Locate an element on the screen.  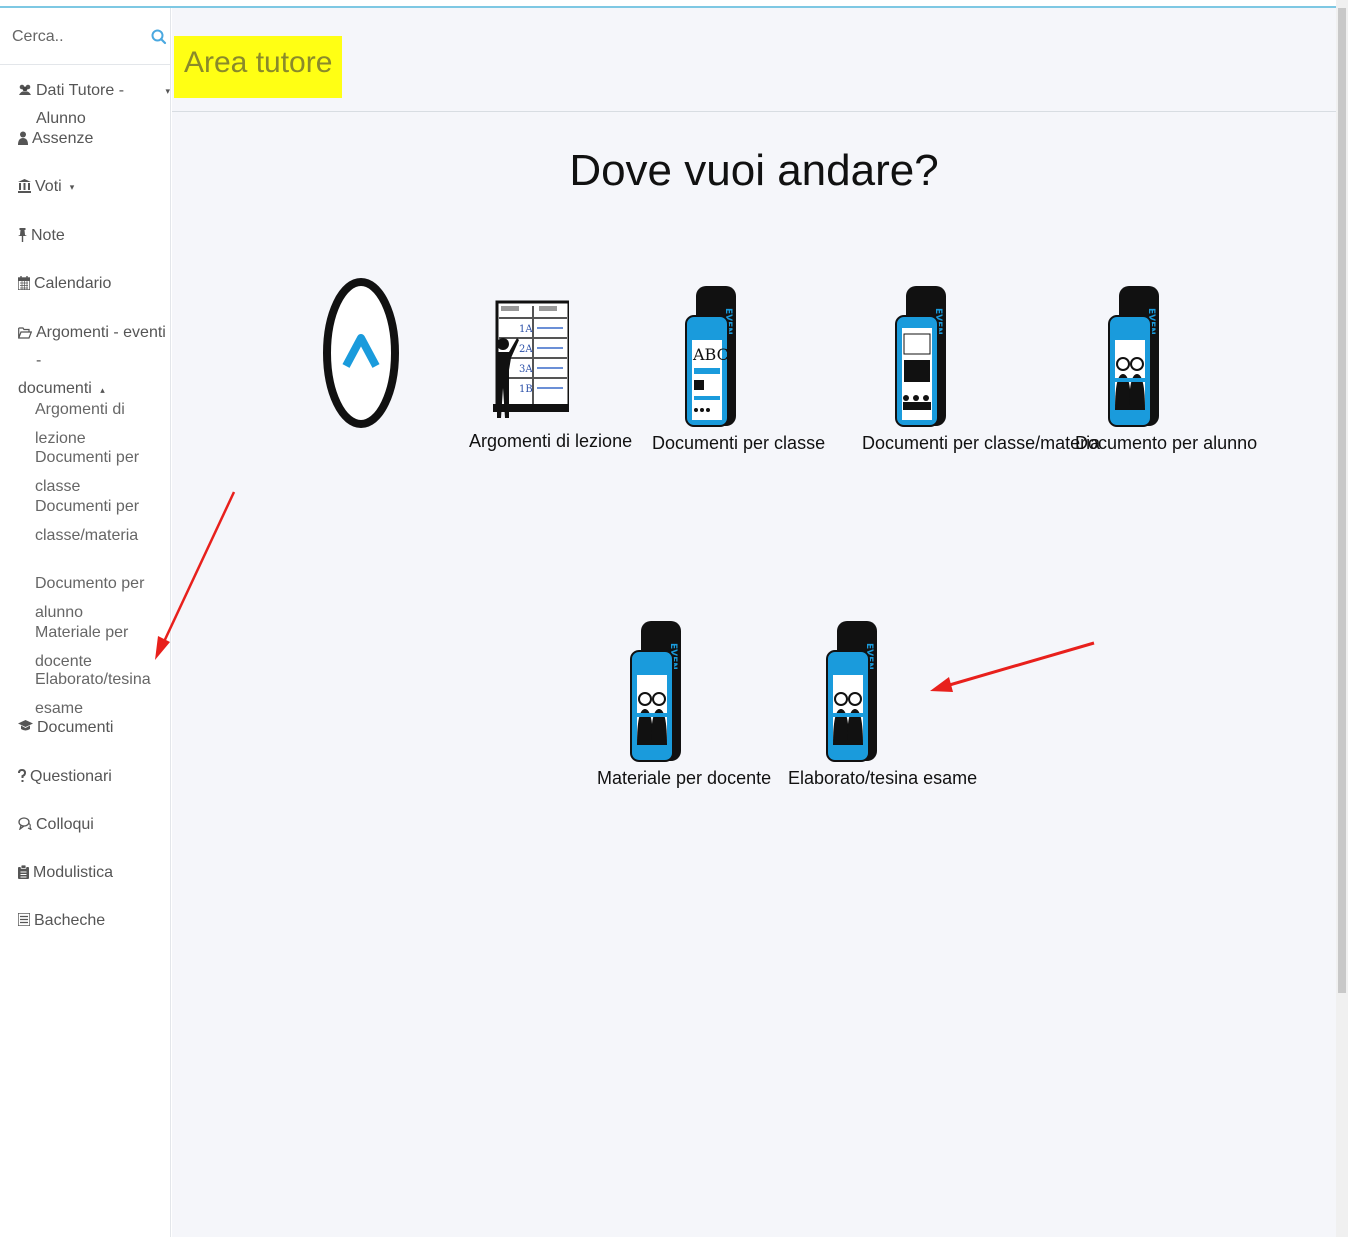
sidebar-item-calendario: Calendario is located at coordinates (64, 284).